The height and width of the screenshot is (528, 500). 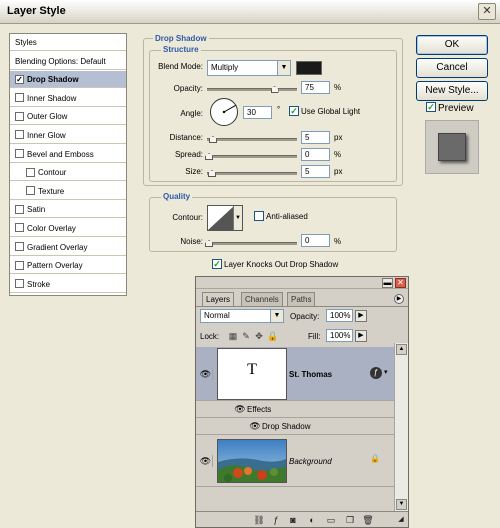 I want to click on shadow-color-swatch, so click(x=309, y=68).